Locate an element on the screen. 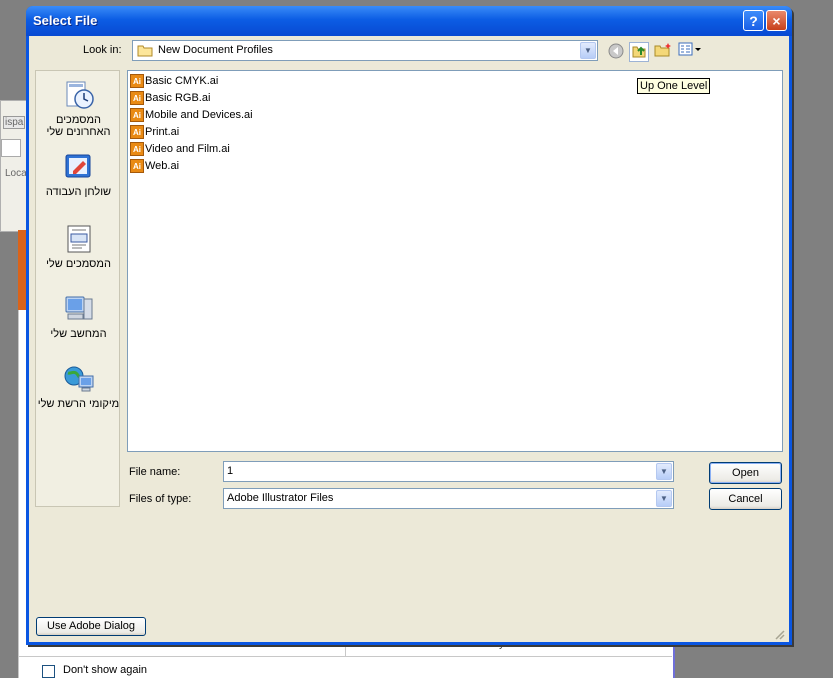 The image size is (833, 678). look-in-label: Look in: is located at coordinates (102, 50).